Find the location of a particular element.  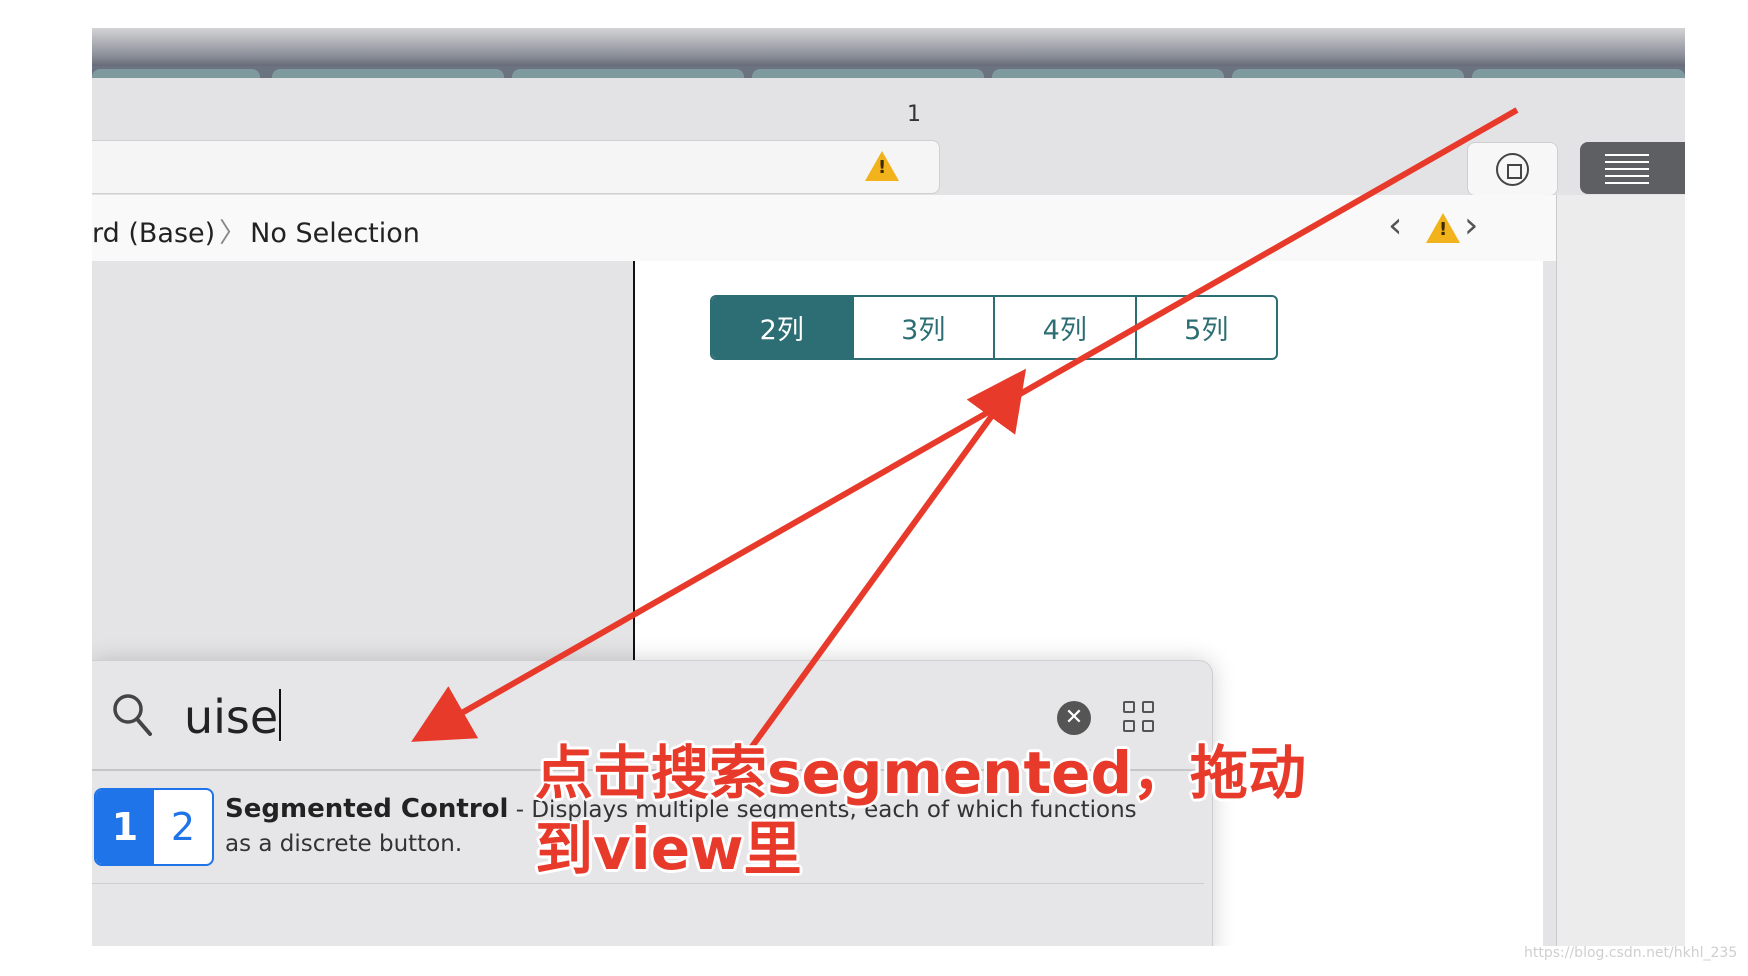

arrow-item-to-view is located at coordinates (873, 579).